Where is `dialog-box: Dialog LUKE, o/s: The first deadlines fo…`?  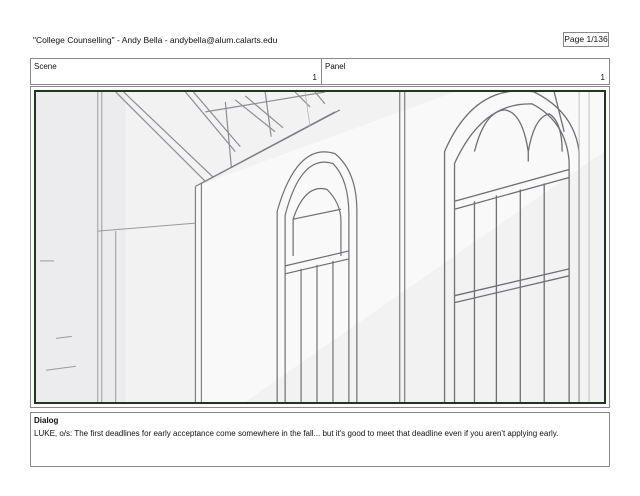
dialog-box: Dialog LUKE, o/s: The first deadlines fo… is located at coordinates (320, 439).